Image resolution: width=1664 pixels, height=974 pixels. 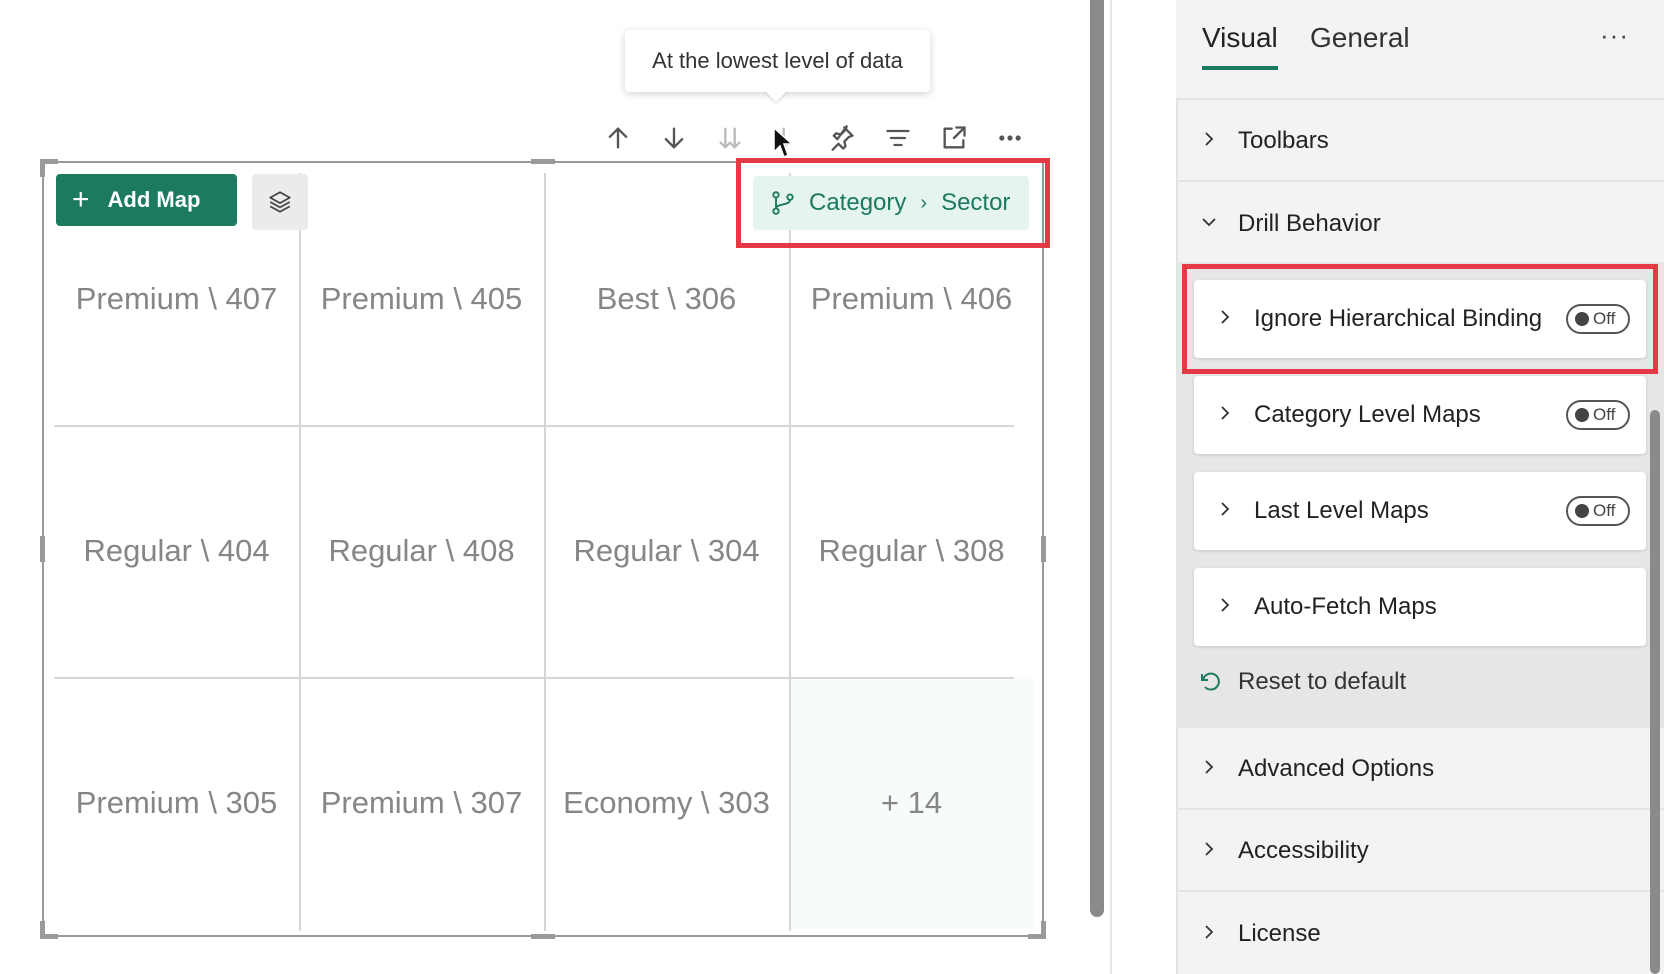 I want to click on map-cell: Premium \ 405, so click(x=421, y=299).